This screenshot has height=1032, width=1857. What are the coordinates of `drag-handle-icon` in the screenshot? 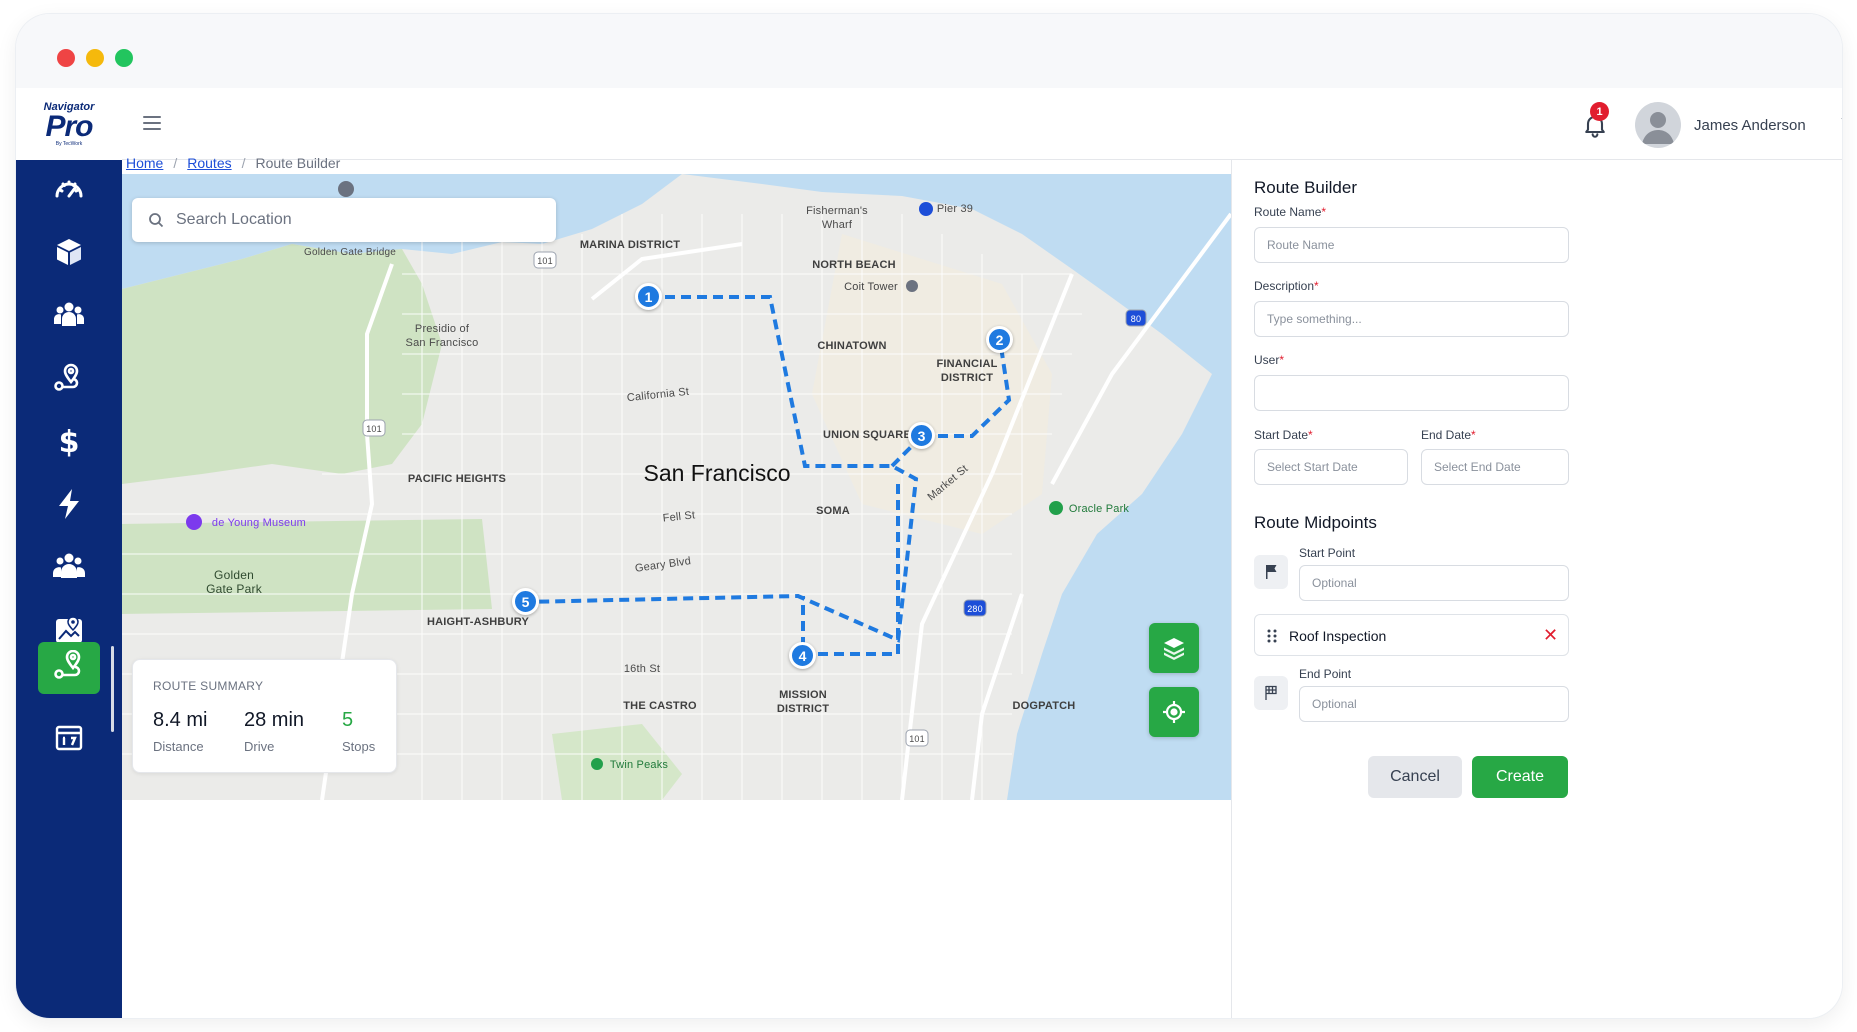 It's located at (1272, 636).